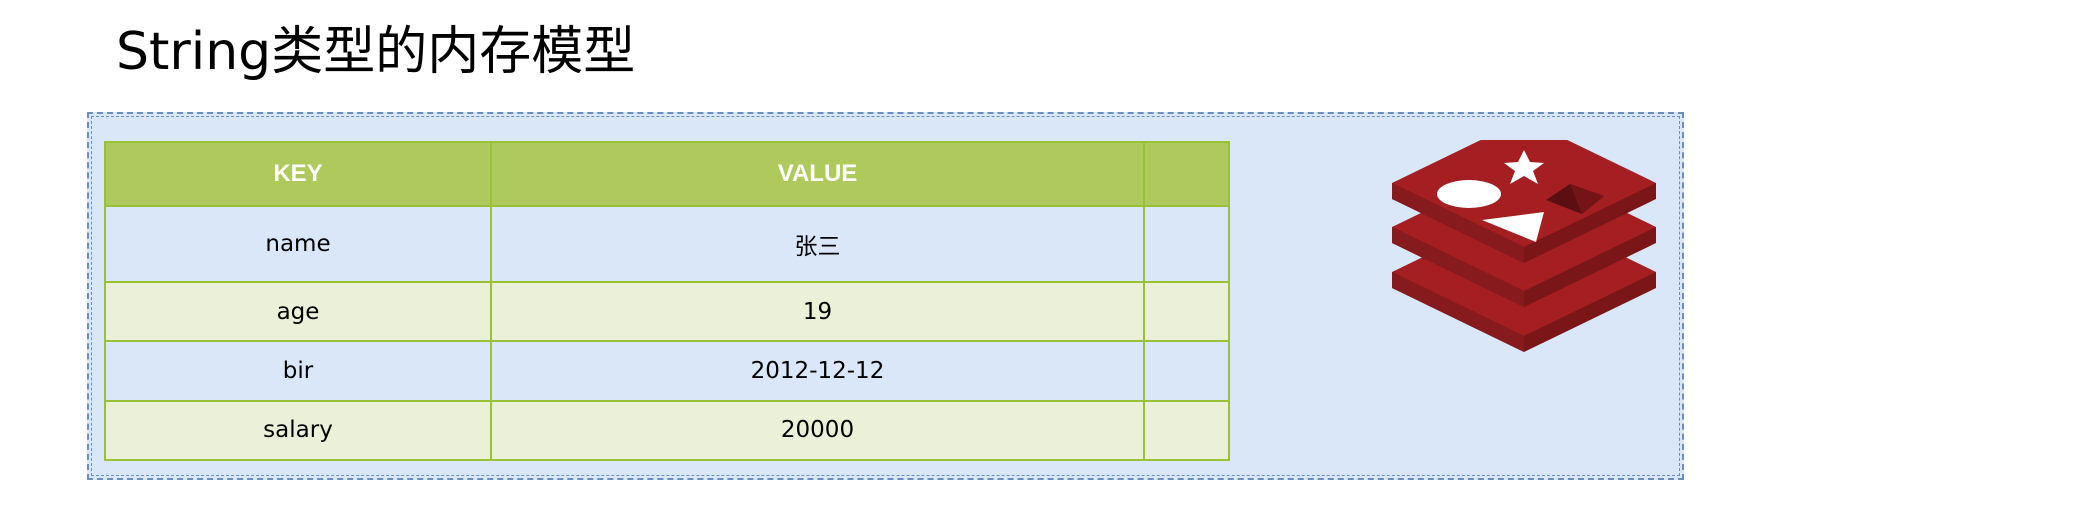 The image size is (2092, 512). I want to click on key-cell: bir, so click(298, 371).